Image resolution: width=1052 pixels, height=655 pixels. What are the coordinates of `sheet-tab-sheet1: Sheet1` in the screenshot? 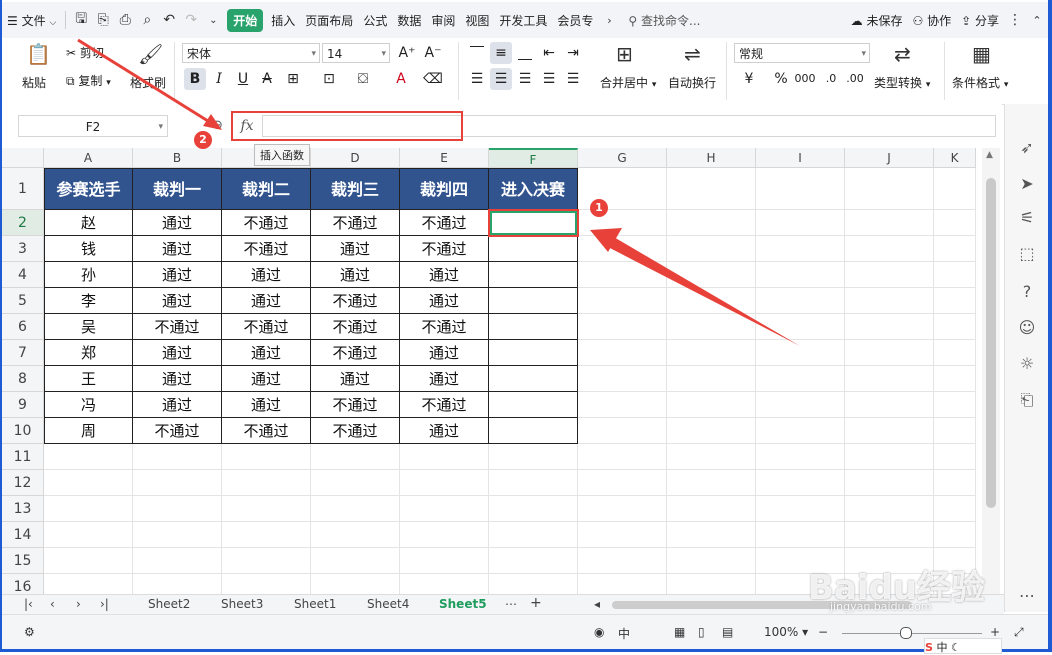 It's located at (315, 604).